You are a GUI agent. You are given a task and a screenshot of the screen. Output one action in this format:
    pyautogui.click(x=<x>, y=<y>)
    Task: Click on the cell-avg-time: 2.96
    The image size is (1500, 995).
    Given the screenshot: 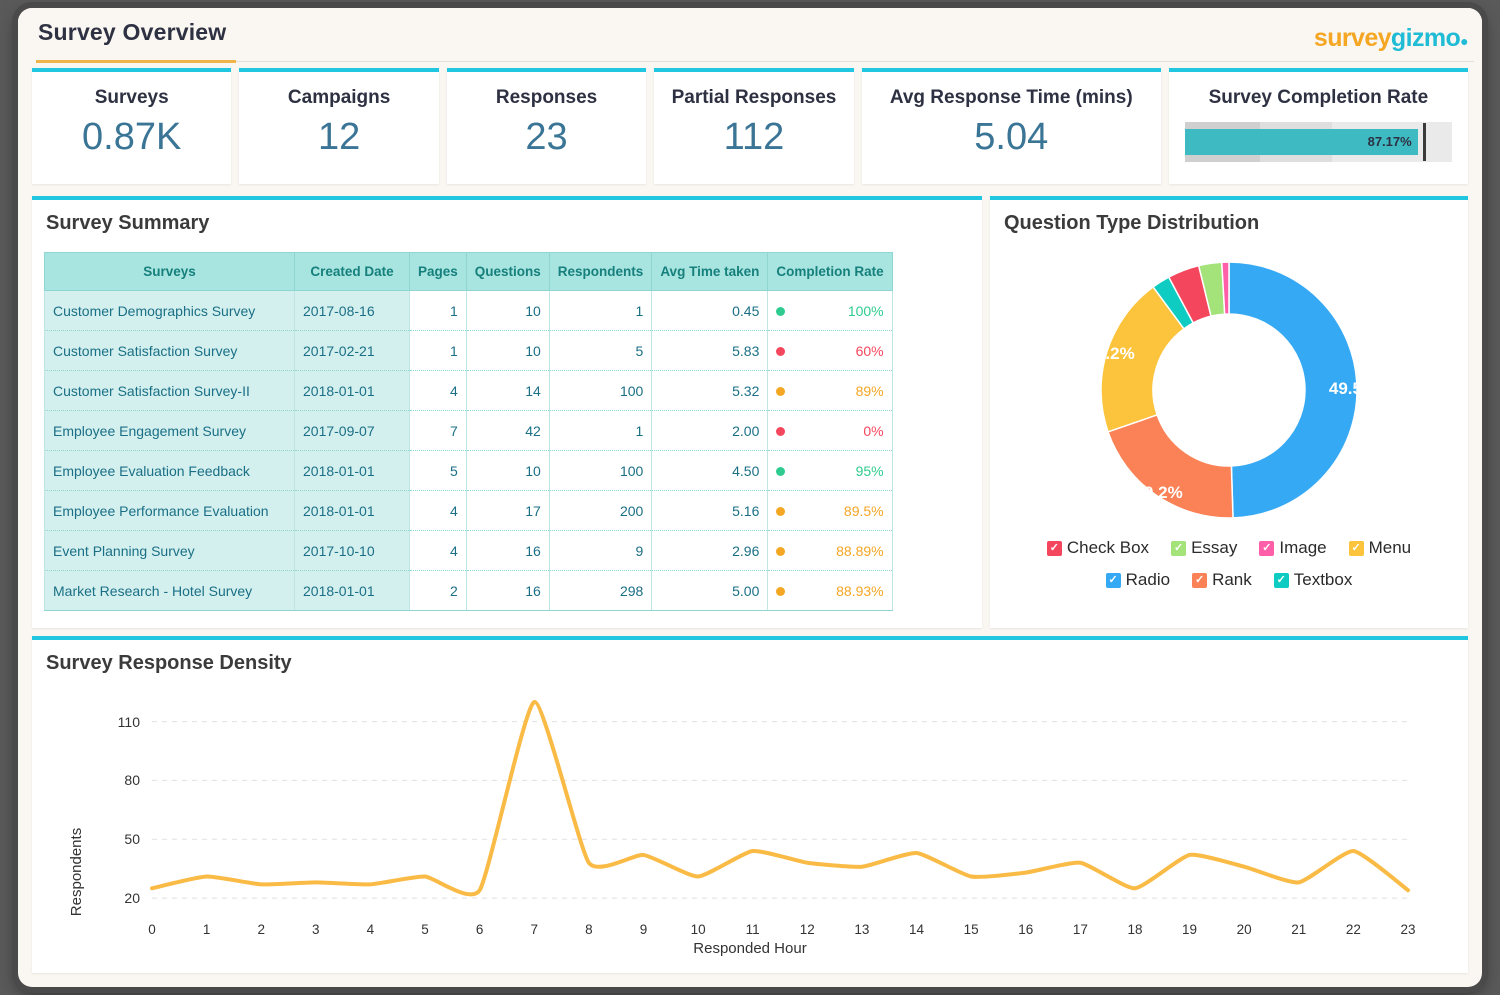 What is the action you would take?
    pyautogui.click(x=710, y=550)
    